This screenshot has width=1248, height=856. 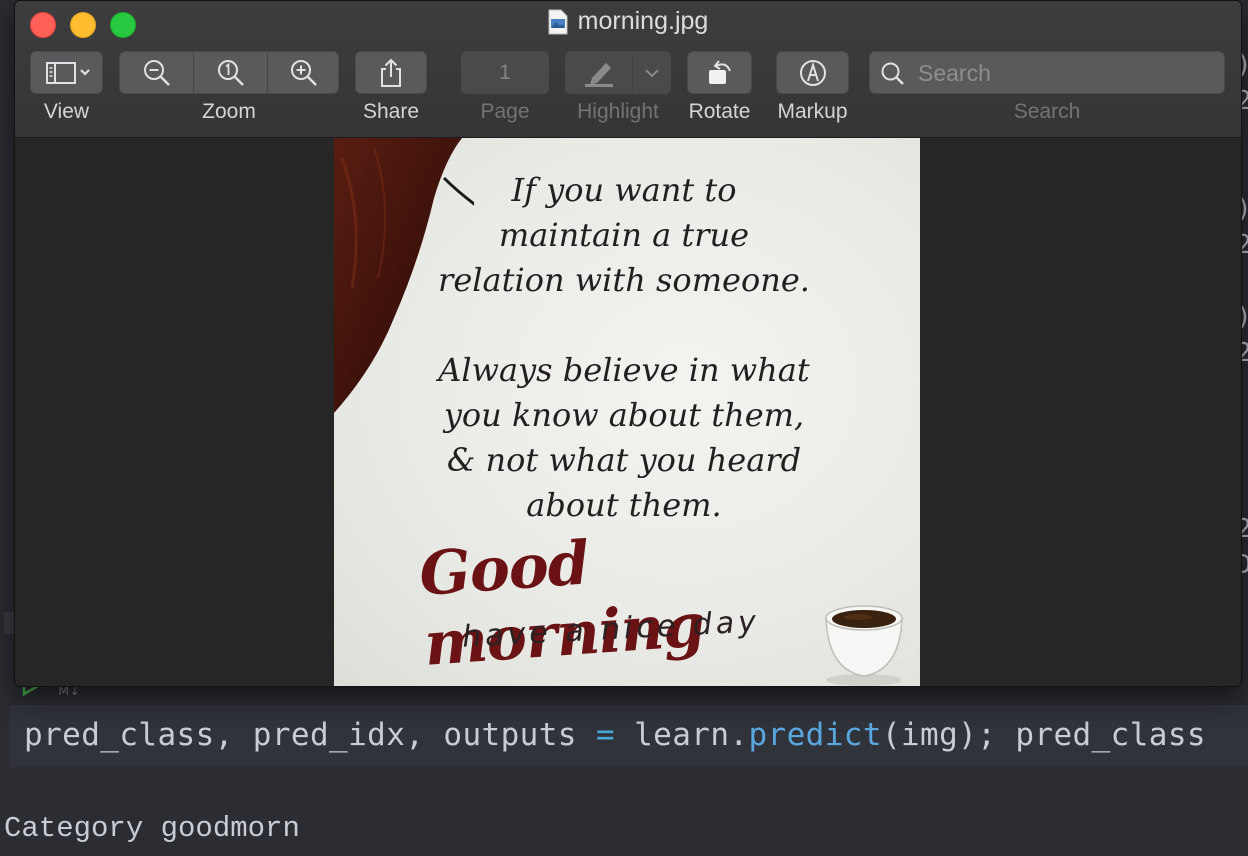 I want to click on share-icon, so click(x=391, y=72).